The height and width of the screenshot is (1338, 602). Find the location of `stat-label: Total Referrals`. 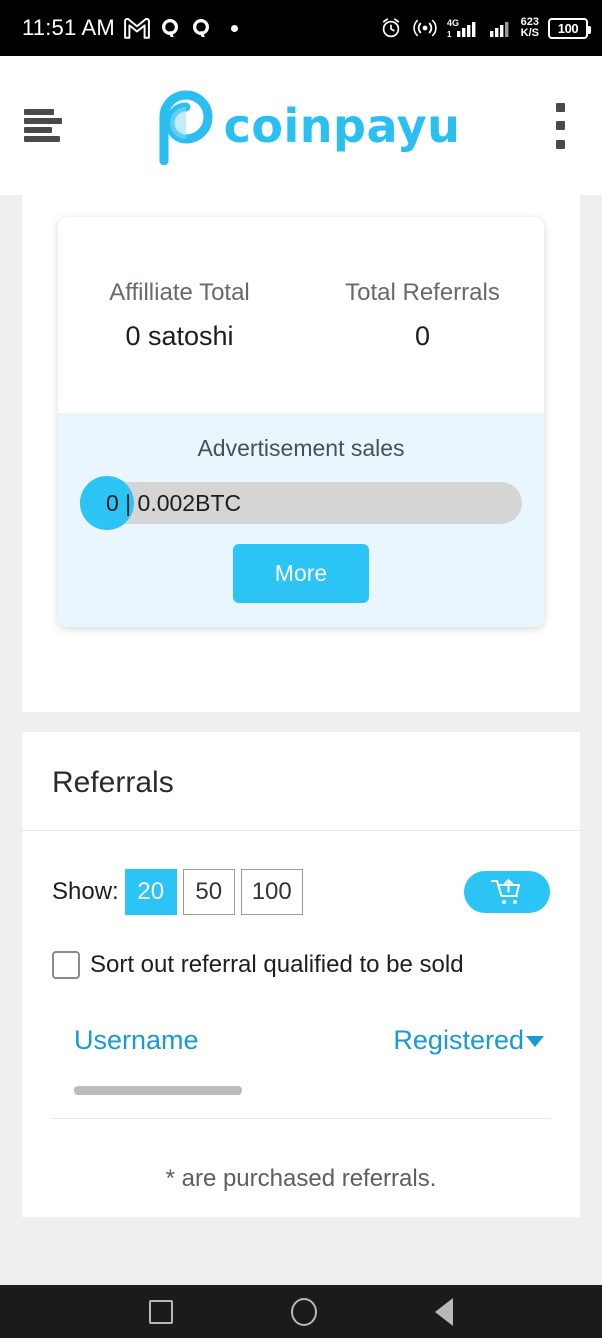

stat-label: Total Referrals is located at coordinates (422, 292).